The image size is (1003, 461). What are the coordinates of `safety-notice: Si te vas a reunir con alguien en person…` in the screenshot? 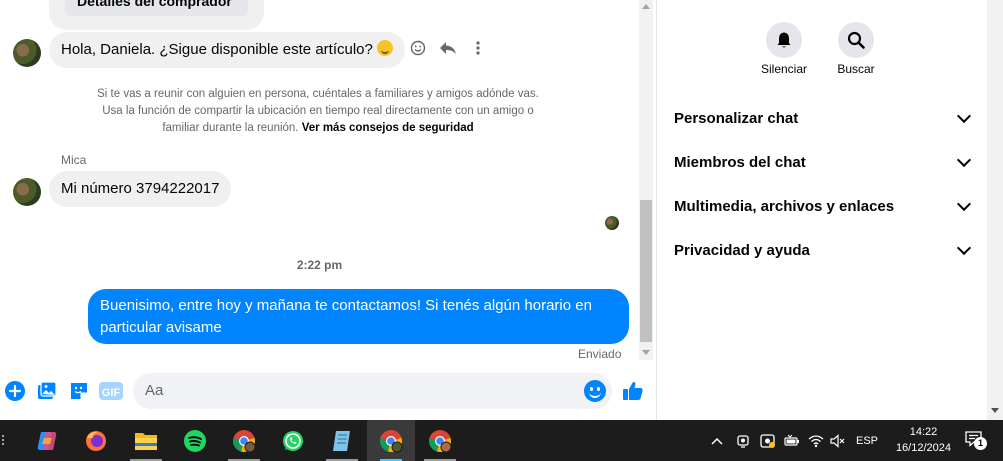 It's located at (318, 111).